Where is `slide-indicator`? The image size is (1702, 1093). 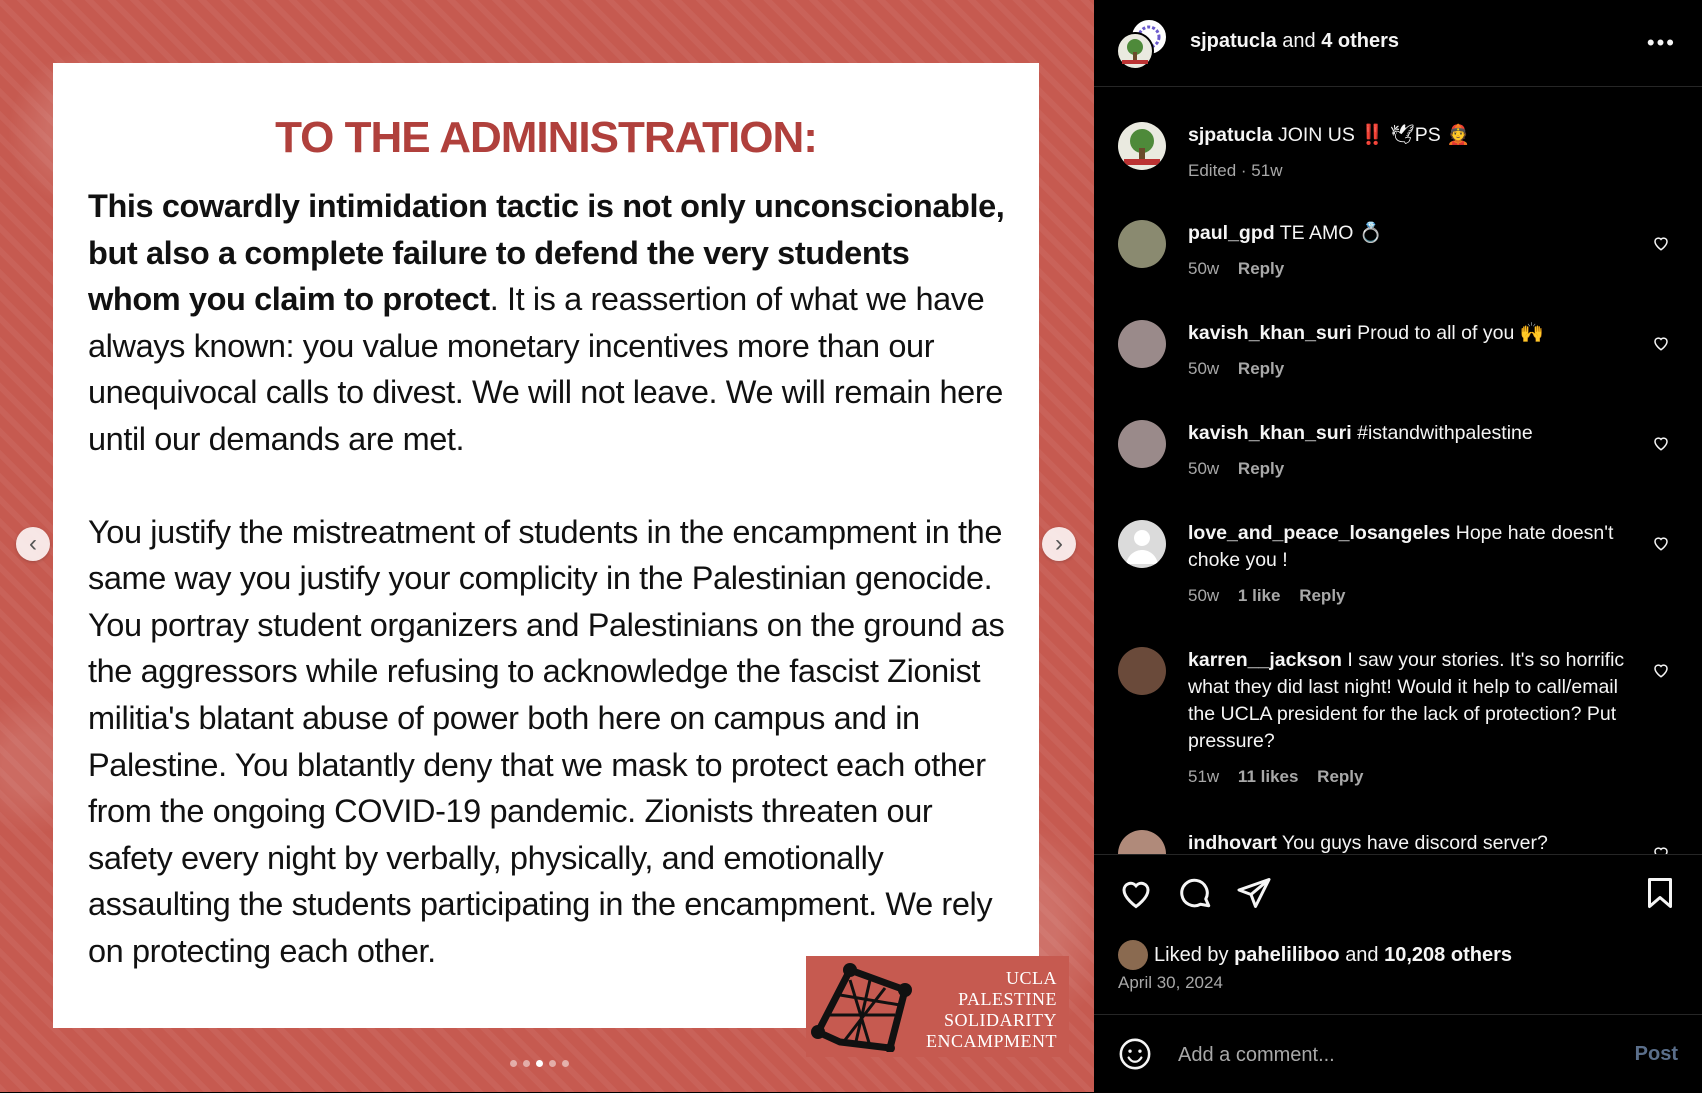
slide-indicator is located at coordinates (539, 1063).